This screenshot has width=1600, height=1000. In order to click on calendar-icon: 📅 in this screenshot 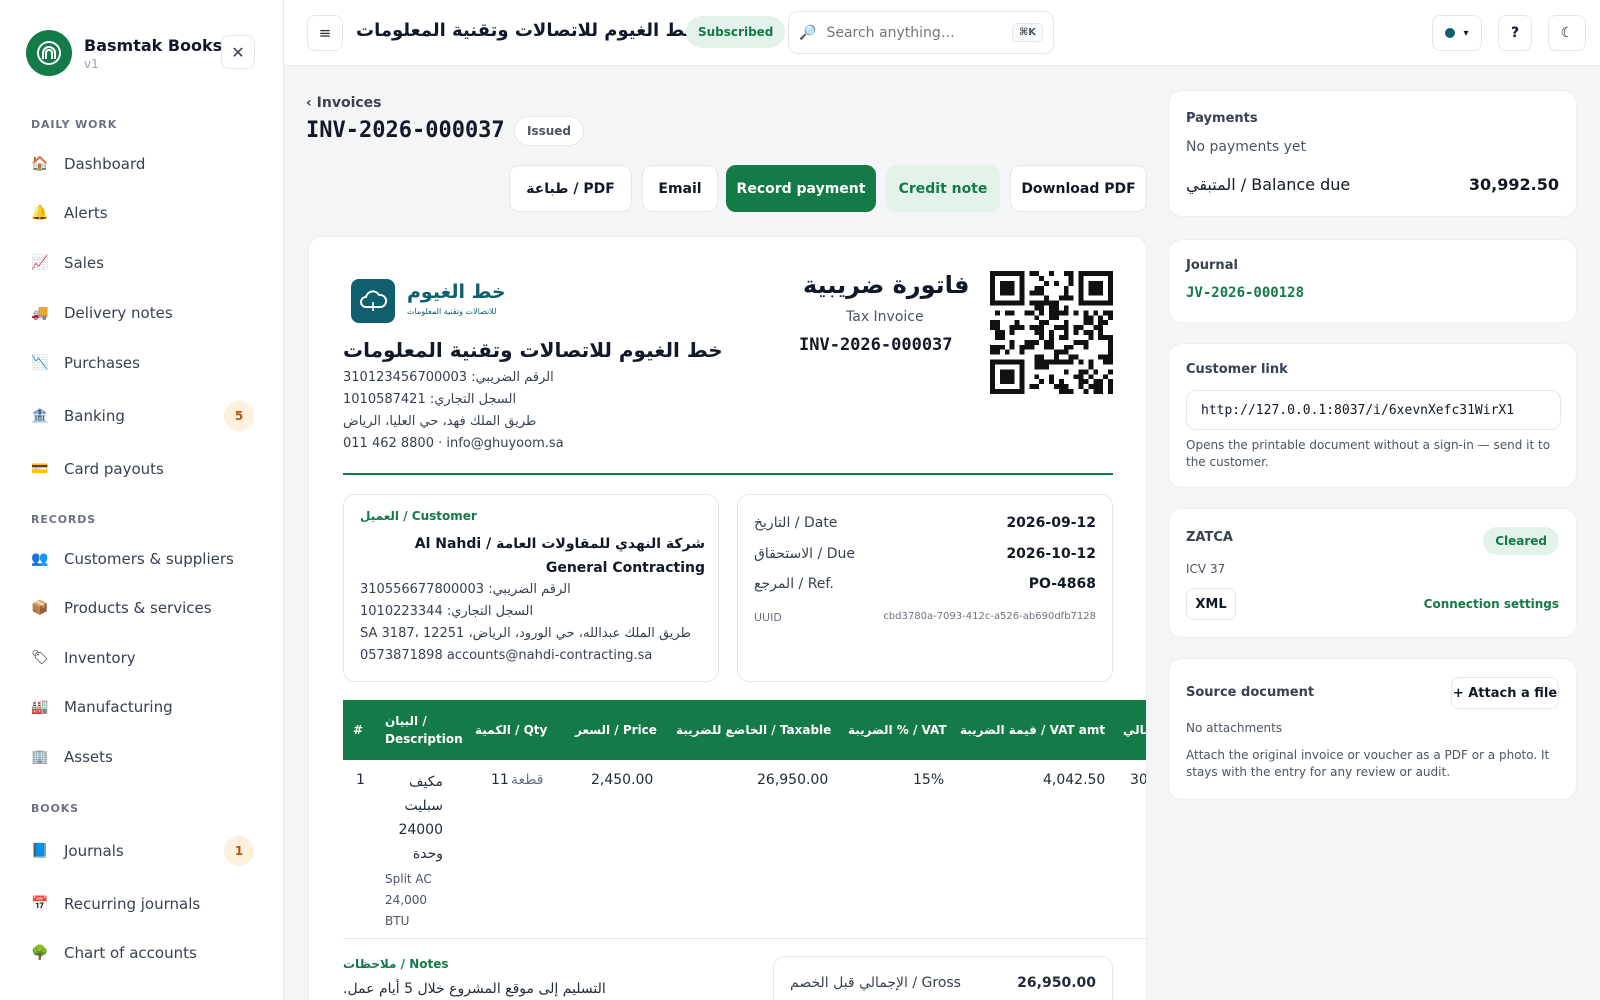, I will do `click(40, 904)`.